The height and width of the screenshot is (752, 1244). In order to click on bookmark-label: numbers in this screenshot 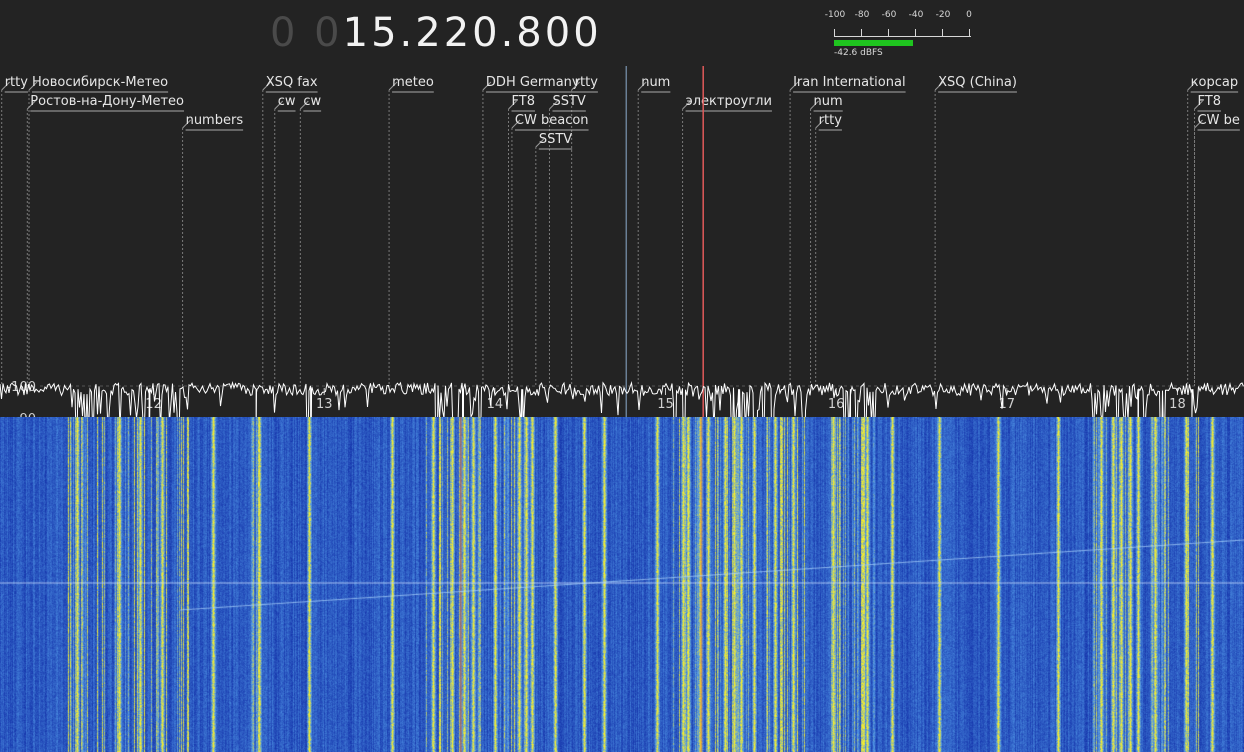, I will do `click(215, 120)`.